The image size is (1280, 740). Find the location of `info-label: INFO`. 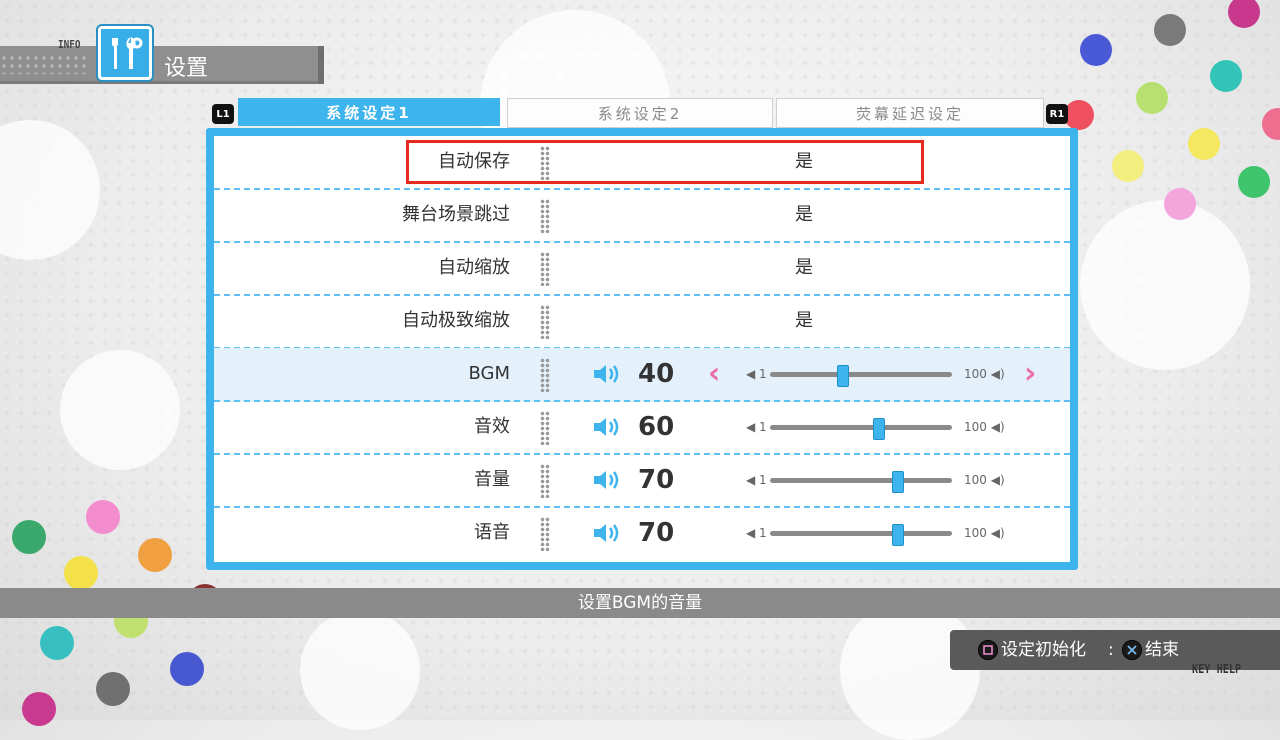

info-label: INFO is located at coordinates (69, 44).